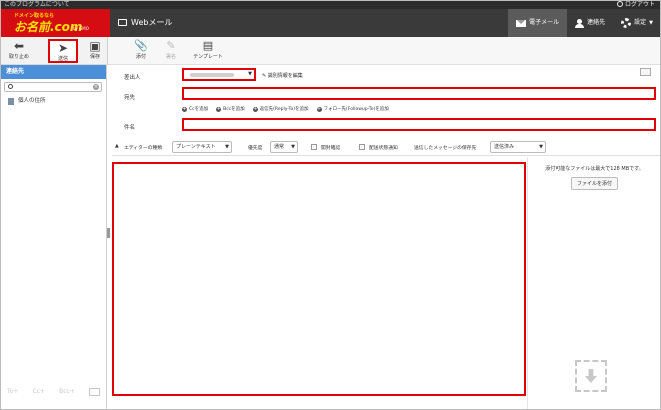 The width and height of the screenshot is (661, 410). Describe the element at coordinates (208, 57) in the screenshot. I see `template-label: テンプレート` at that location.